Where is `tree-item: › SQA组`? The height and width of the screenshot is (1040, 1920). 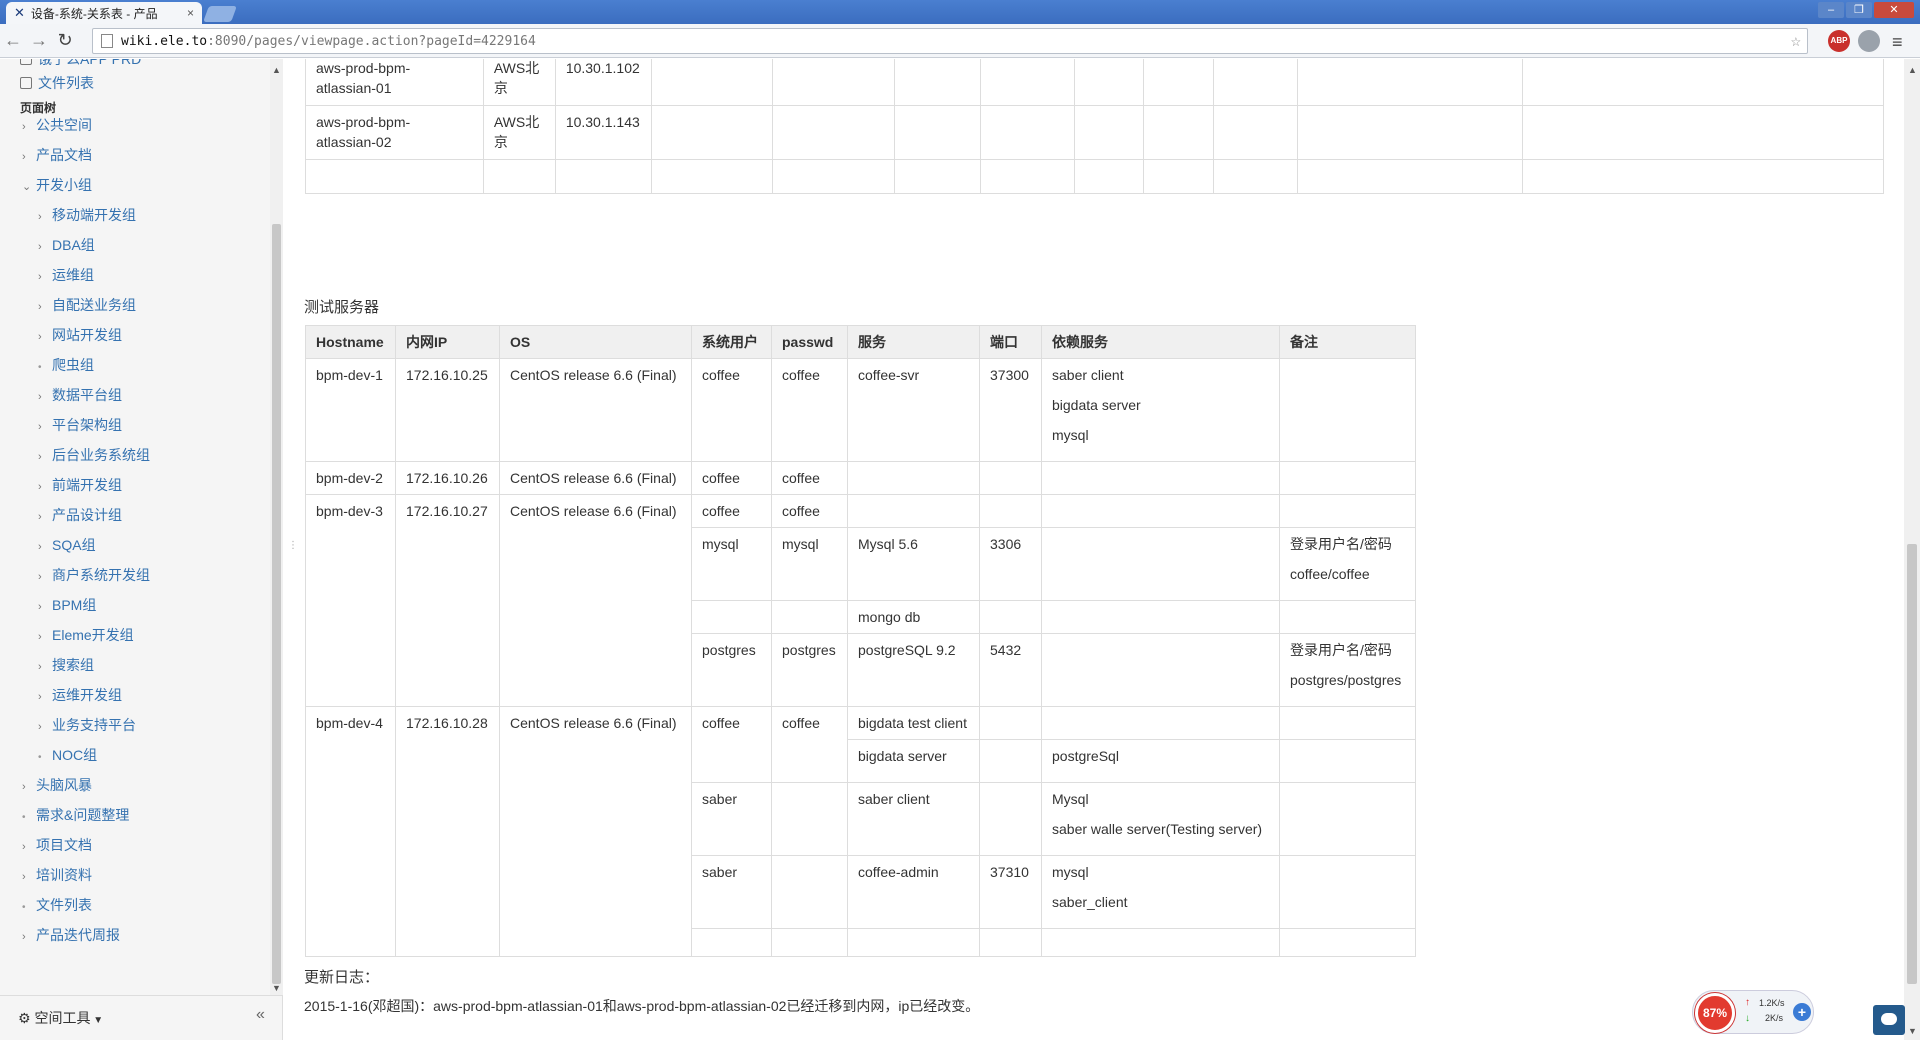
tree-item: › SQA组 is located at coordinates (67, 545).